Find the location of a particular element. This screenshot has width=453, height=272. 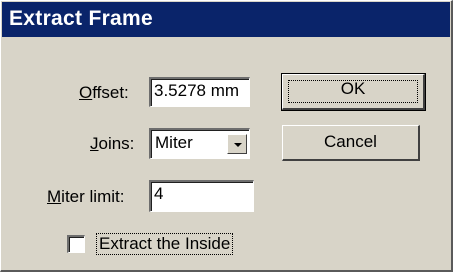

focus-ring is located at coordinates (353, 91).